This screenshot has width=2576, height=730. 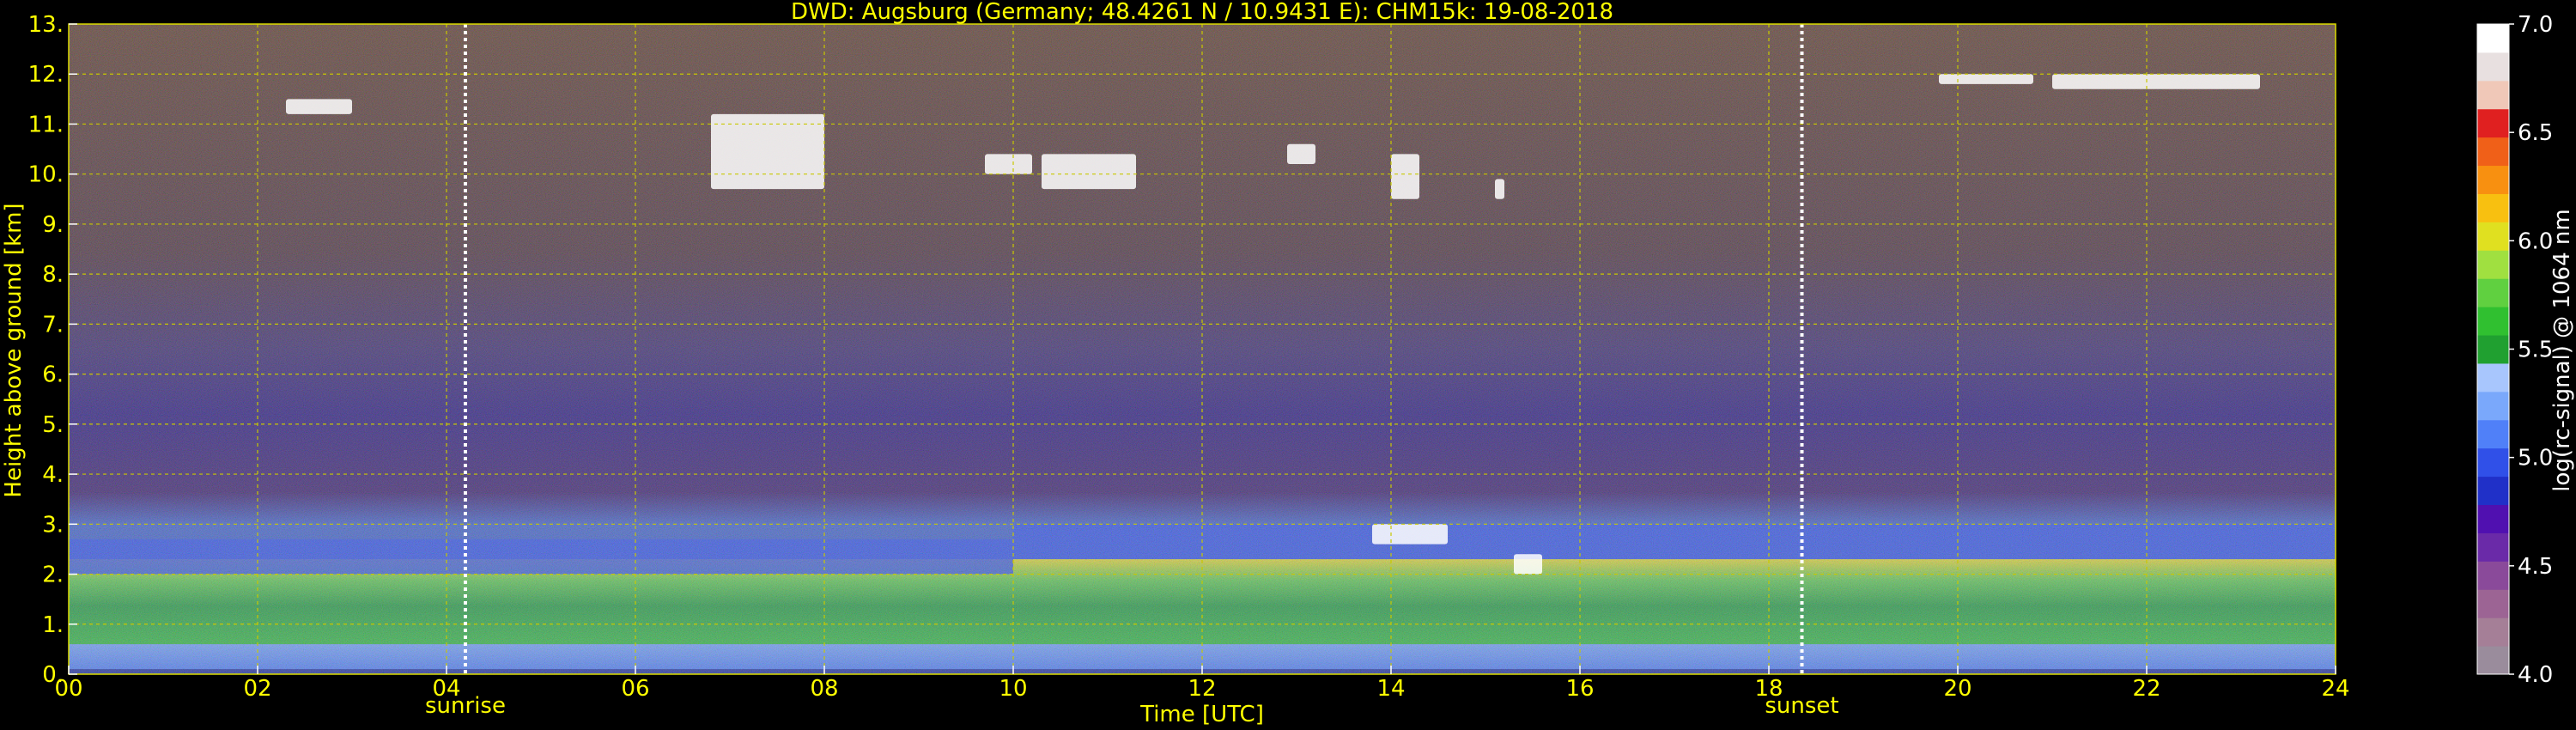 I want to click on x-tick-label-10: 20, so click(x=1957, y=689).